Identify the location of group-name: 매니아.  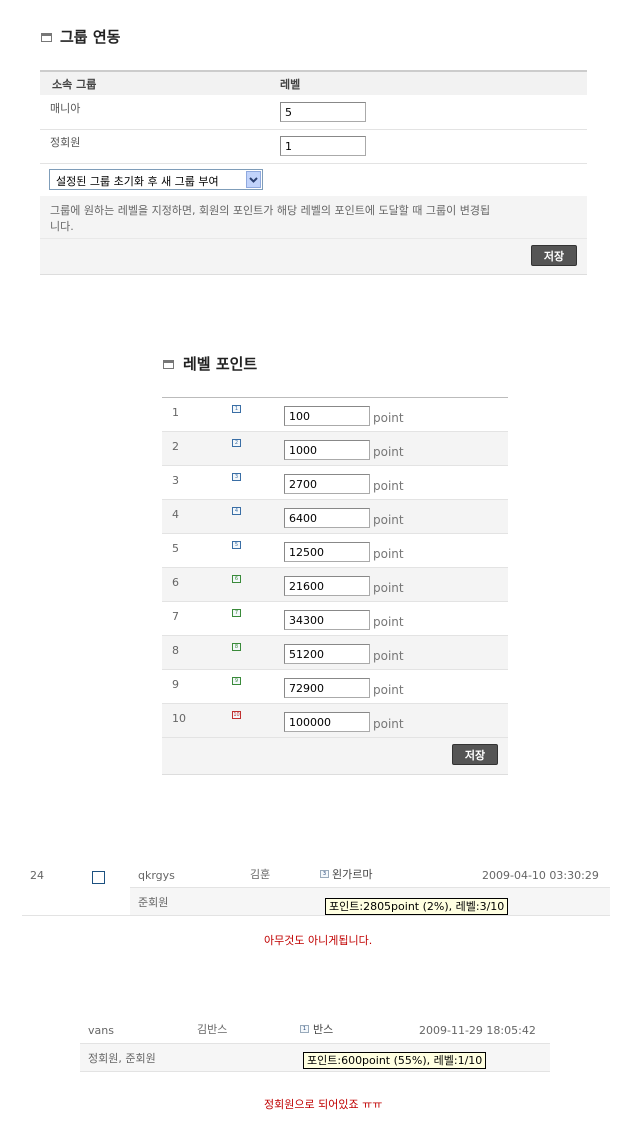
(65, 108).